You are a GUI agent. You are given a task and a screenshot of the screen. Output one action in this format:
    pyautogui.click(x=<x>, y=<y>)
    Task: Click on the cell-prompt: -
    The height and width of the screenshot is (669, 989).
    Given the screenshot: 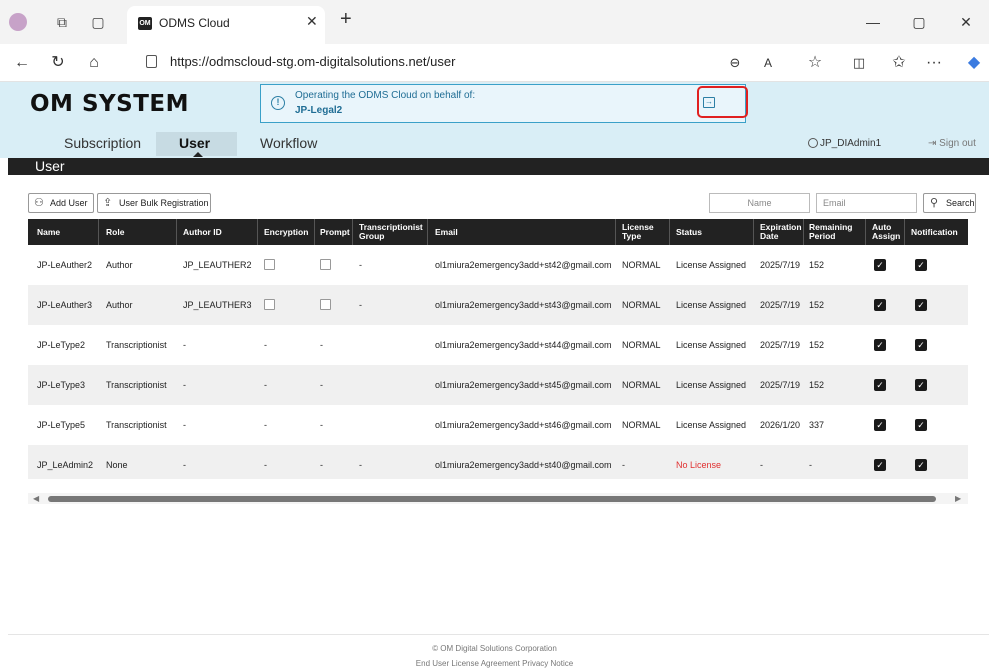 What is the action you would take?
    pyautogui.click(x=321, y=345)
    